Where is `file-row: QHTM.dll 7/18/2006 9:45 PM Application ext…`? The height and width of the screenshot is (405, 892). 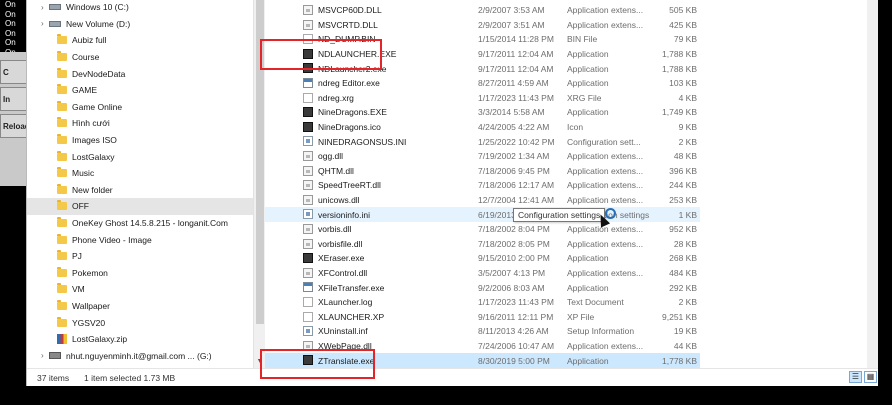
file-row: QHTM.dll 7/18/2006 9:45 PM Application ext… is located at coordinates (482, 171).